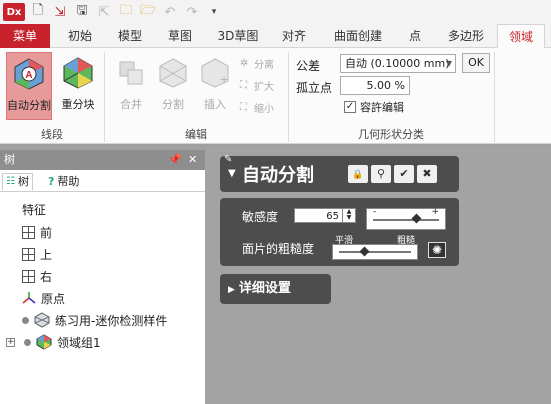 The image size is (551, 404). What do you see at coordinates (78, 73) in the screenshot?
I see `resegment-icon` at bounding box center [78, 73].